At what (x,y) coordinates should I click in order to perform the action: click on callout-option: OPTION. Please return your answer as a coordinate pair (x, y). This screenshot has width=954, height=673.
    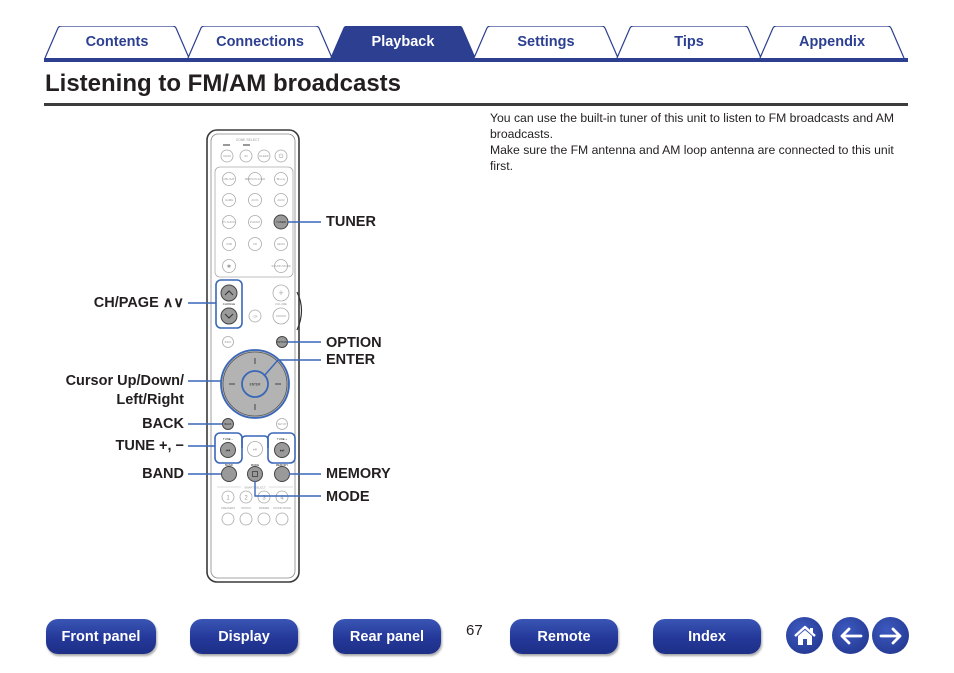
    Looking at the image, I should click on (354, 343).